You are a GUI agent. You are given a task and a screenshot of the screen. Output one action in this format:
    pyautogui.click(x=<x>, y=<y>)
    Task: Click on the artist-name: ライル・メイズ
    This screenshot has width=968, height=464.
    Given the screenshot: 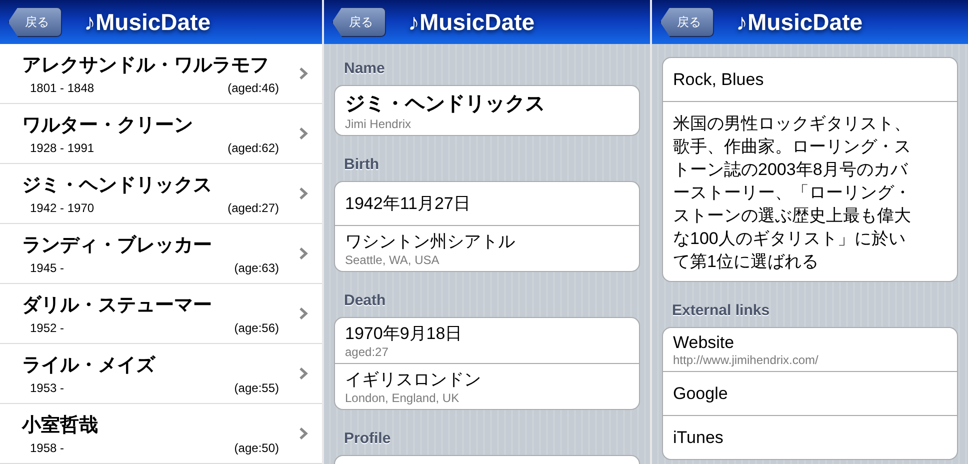 What is the action you would take?
    pyautogui.click(x=89, y=366)
    